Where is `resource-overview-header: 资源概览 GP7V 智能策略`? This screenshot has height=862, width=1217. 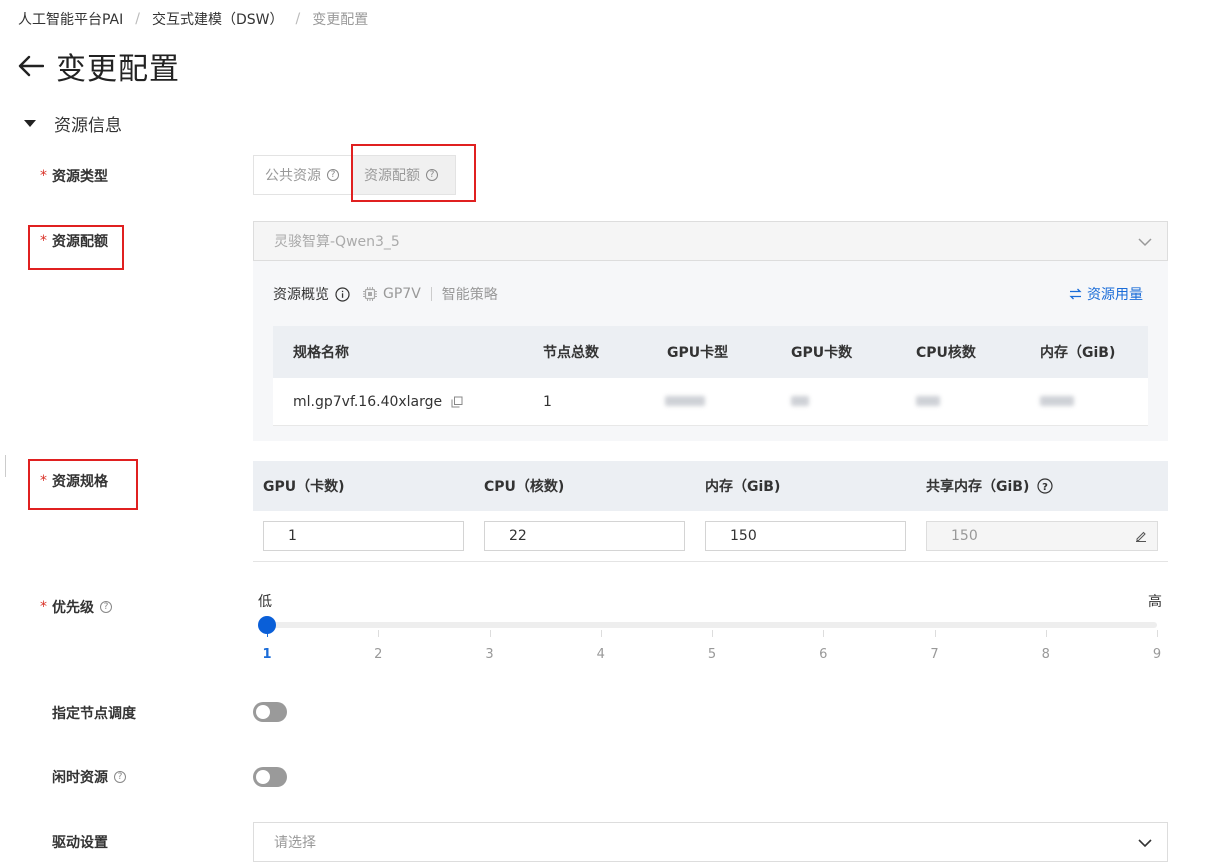
resource-overview-header: 资源概览 GP7V 智能策略 is located at coordinates (385, 294).